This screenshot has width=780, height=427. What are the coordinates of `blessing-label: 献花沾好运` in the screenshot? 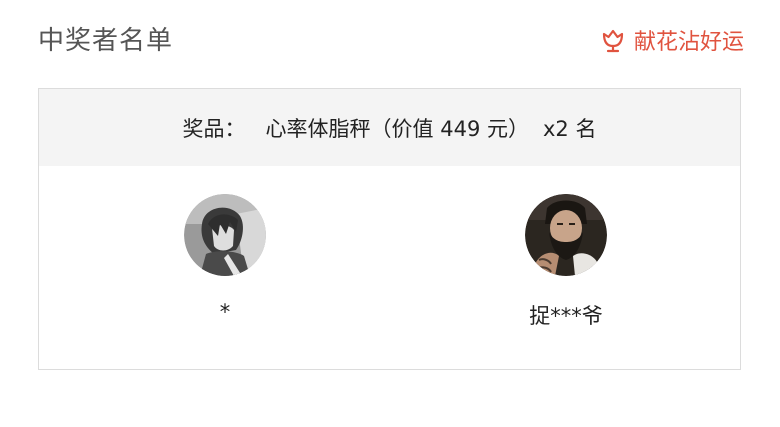 It's located at (688, 42).